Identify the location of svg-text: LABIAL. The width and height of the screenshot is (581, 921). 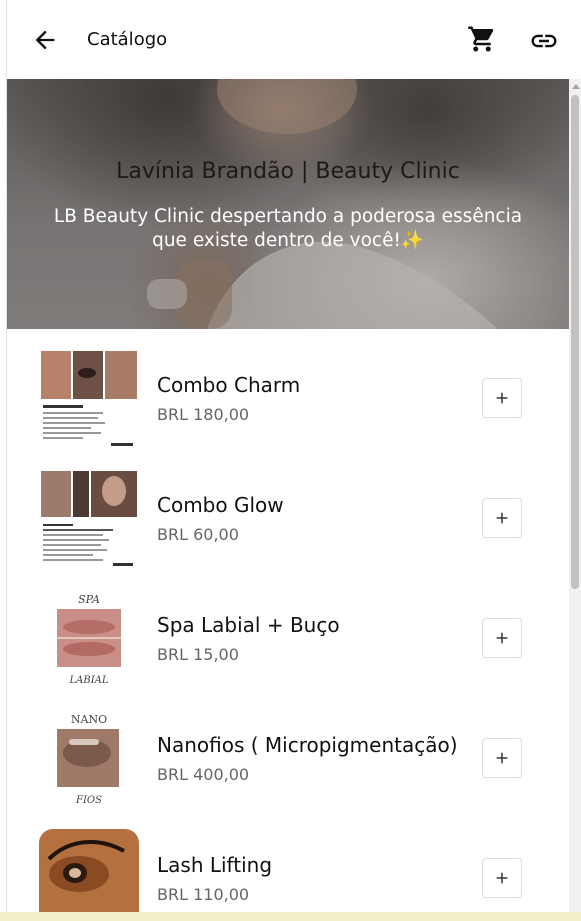
(88, 680).